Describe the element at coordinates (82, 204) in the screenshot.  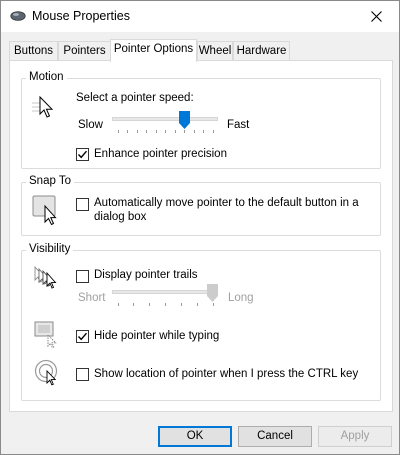
I see `snap-to-checkbox` at that location.